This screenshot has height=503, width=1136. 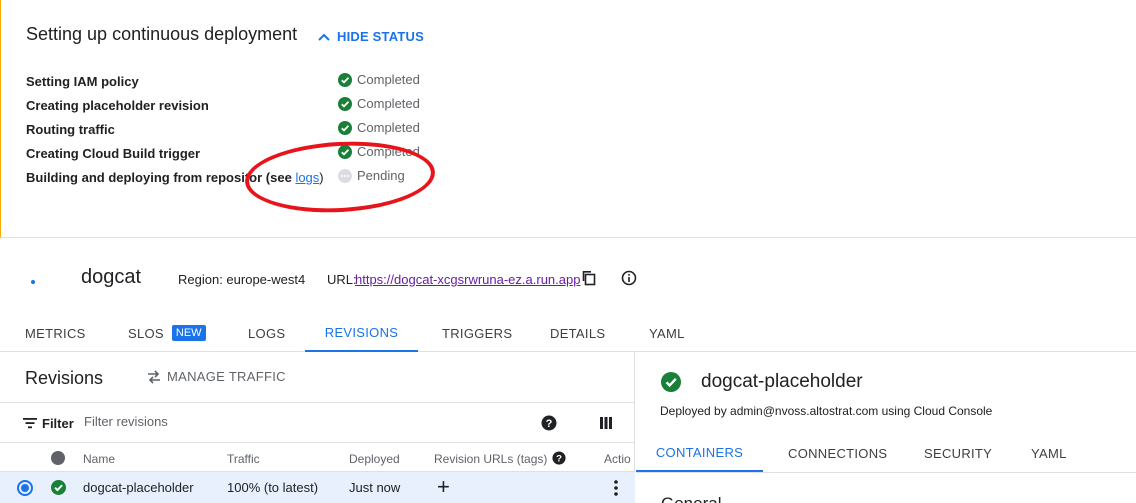 I want to click on tab-revisions: REVISIONS, so click(x=361, y=333).